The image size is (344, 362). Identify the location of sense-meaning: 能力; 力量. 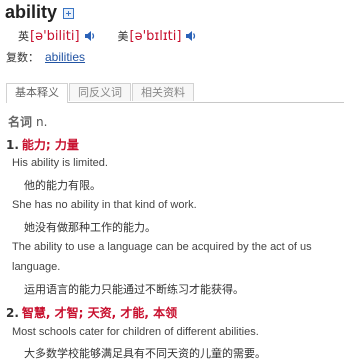
(50, 145).